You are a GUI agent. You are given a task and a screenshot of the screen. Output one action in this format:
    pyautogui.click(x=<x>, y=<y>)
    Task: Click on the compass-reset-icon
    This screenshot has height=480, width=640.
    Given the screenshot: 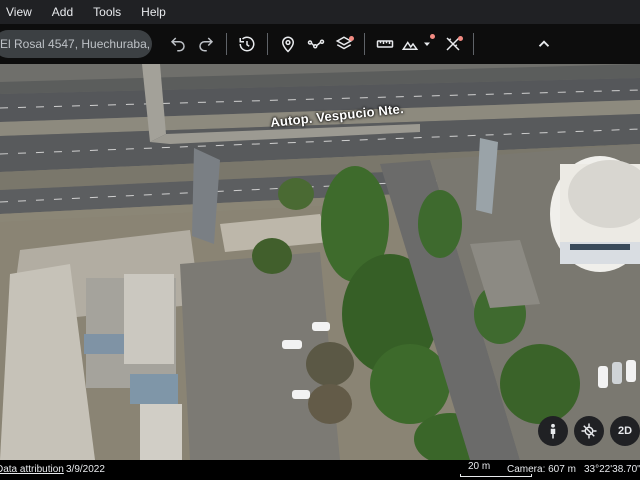 What is the action you would take?
    pyautogui.click(x=589, y=431)
    